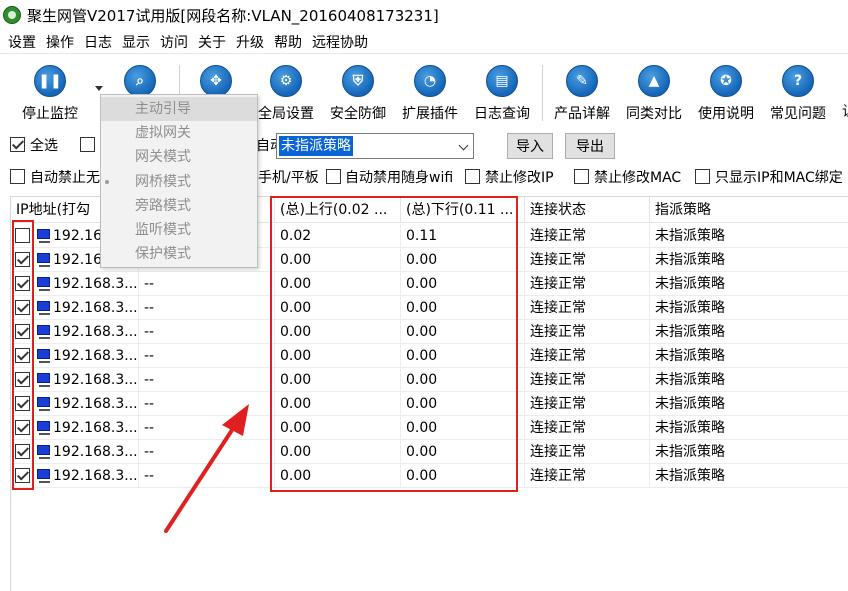 The height and width of the screenshot is (591, 848). What do you see at coordinates (163, 157) in the screenshot?
I see `mode-menu-item-label: 网关模式` at bounding box center [163, 157].